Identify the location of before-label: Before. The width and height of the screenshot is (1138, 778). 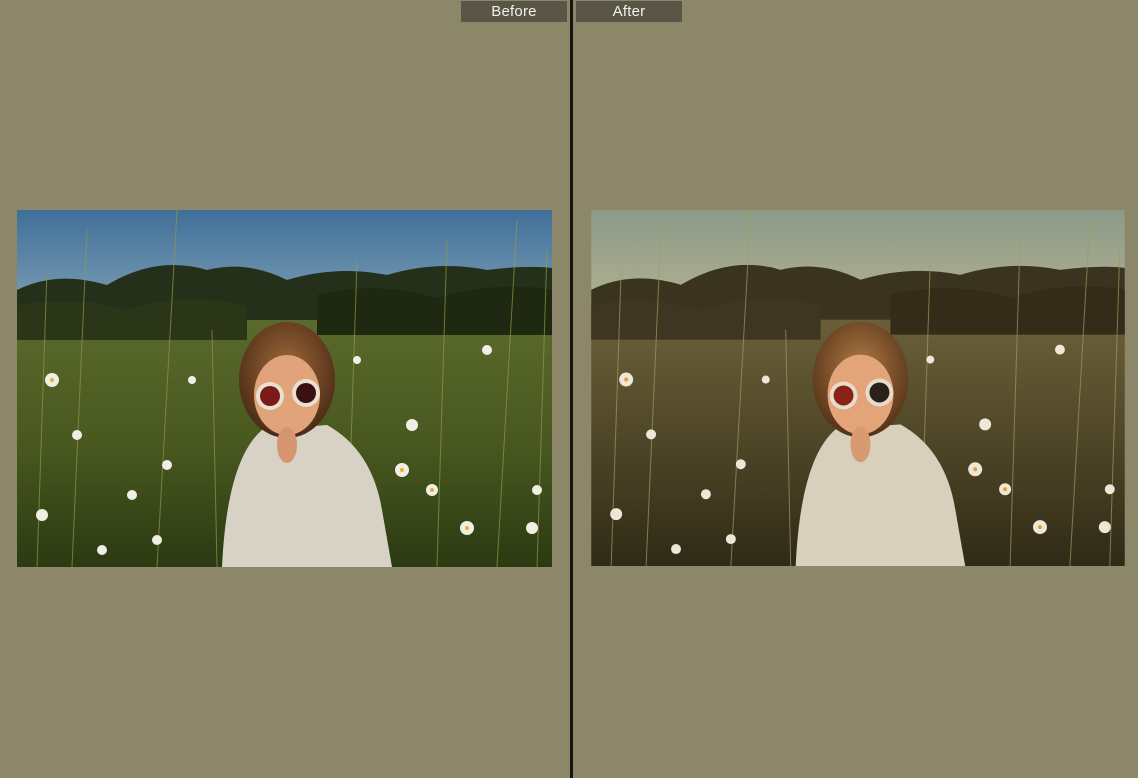
(514, 11).